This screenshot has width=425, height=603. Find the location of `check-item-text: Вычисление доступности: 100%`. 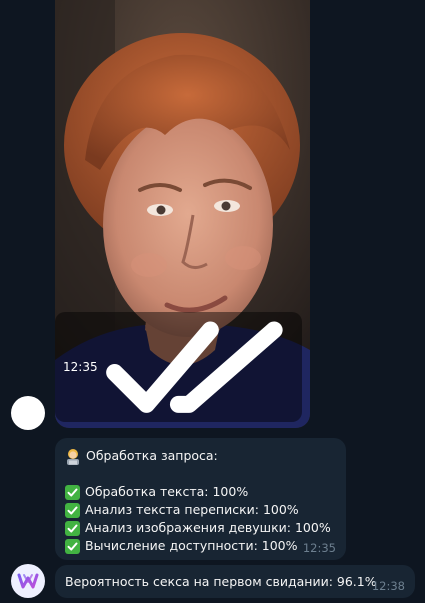

check-item-text: Вычисление доступности: 100% is located at coordinates (191, 545).